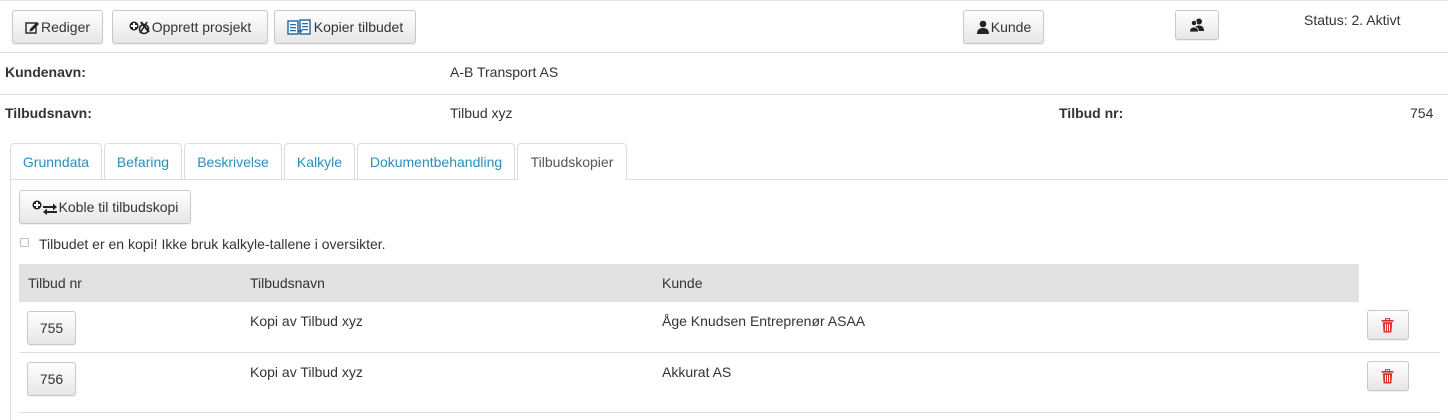 The image size is (1448, 420). I want to click on contacts-button, so click(1197, 25).